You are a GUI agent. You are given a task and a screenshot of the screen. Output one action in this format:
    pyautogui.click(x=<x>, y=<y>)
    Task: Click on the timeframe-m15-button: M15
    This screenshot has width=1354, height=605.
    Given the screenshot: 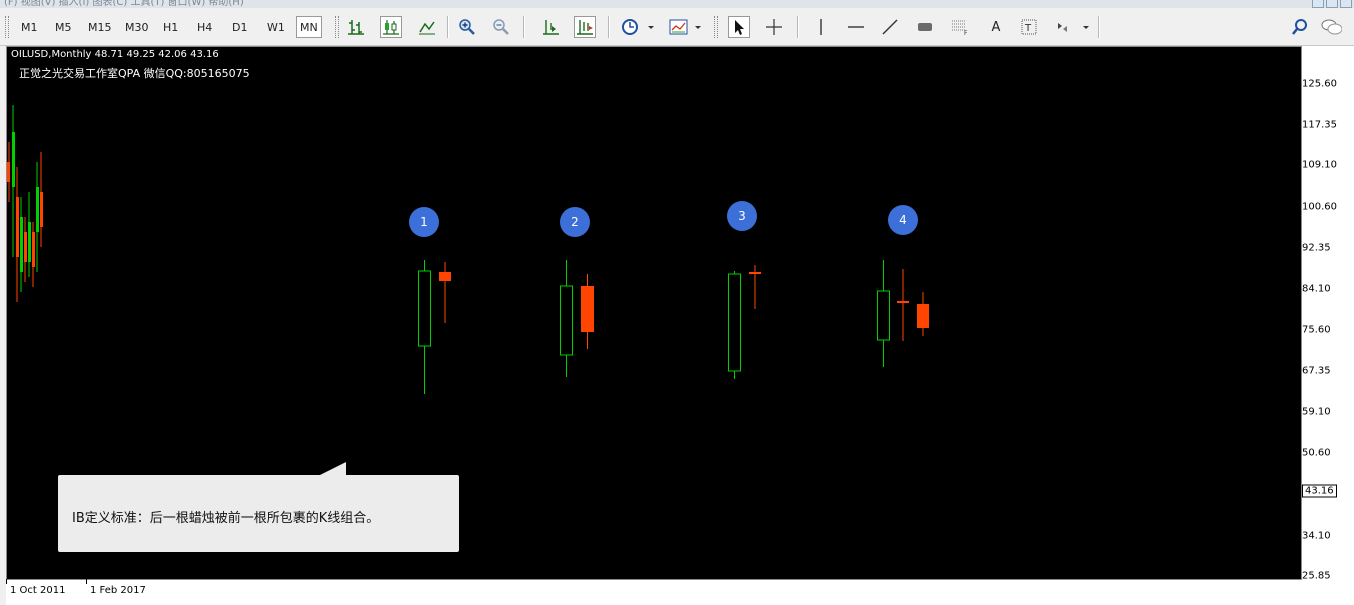 What is the action you would take?
    pyautogui.click(x=100, y=27)
    